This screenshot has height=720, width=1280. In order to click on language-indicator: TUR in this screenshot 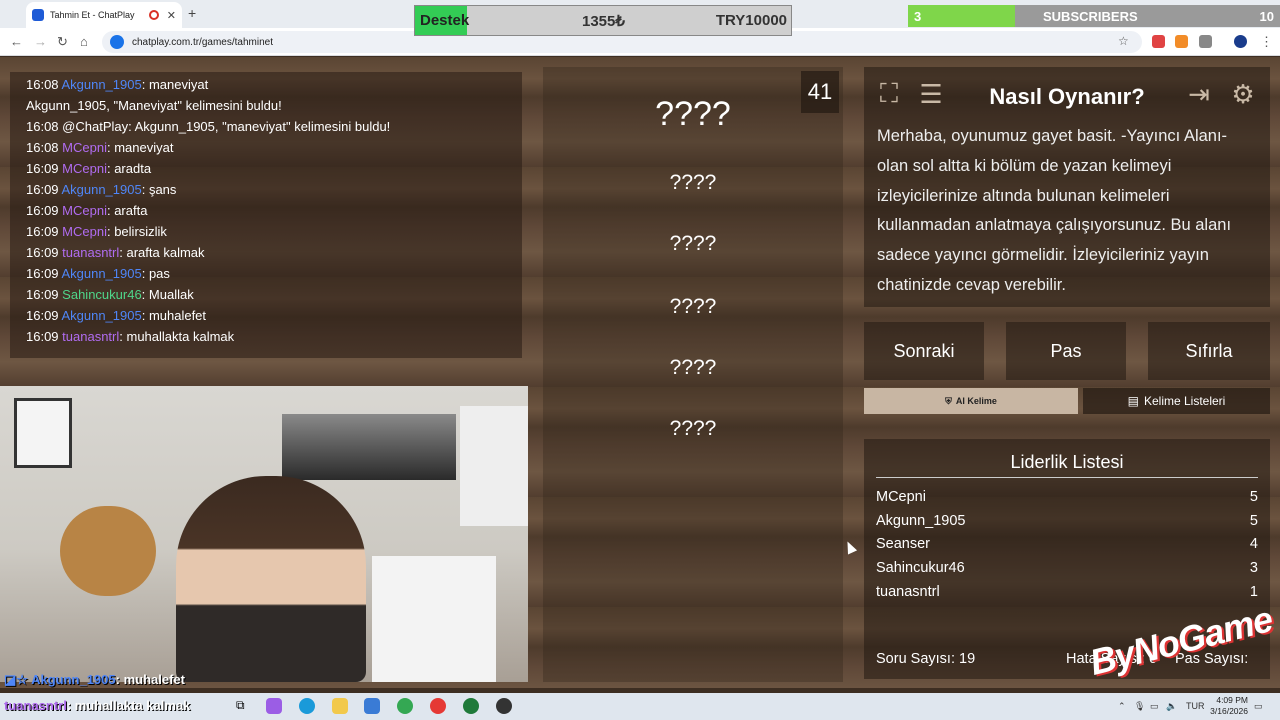, I will do `click(1195, 706)`.